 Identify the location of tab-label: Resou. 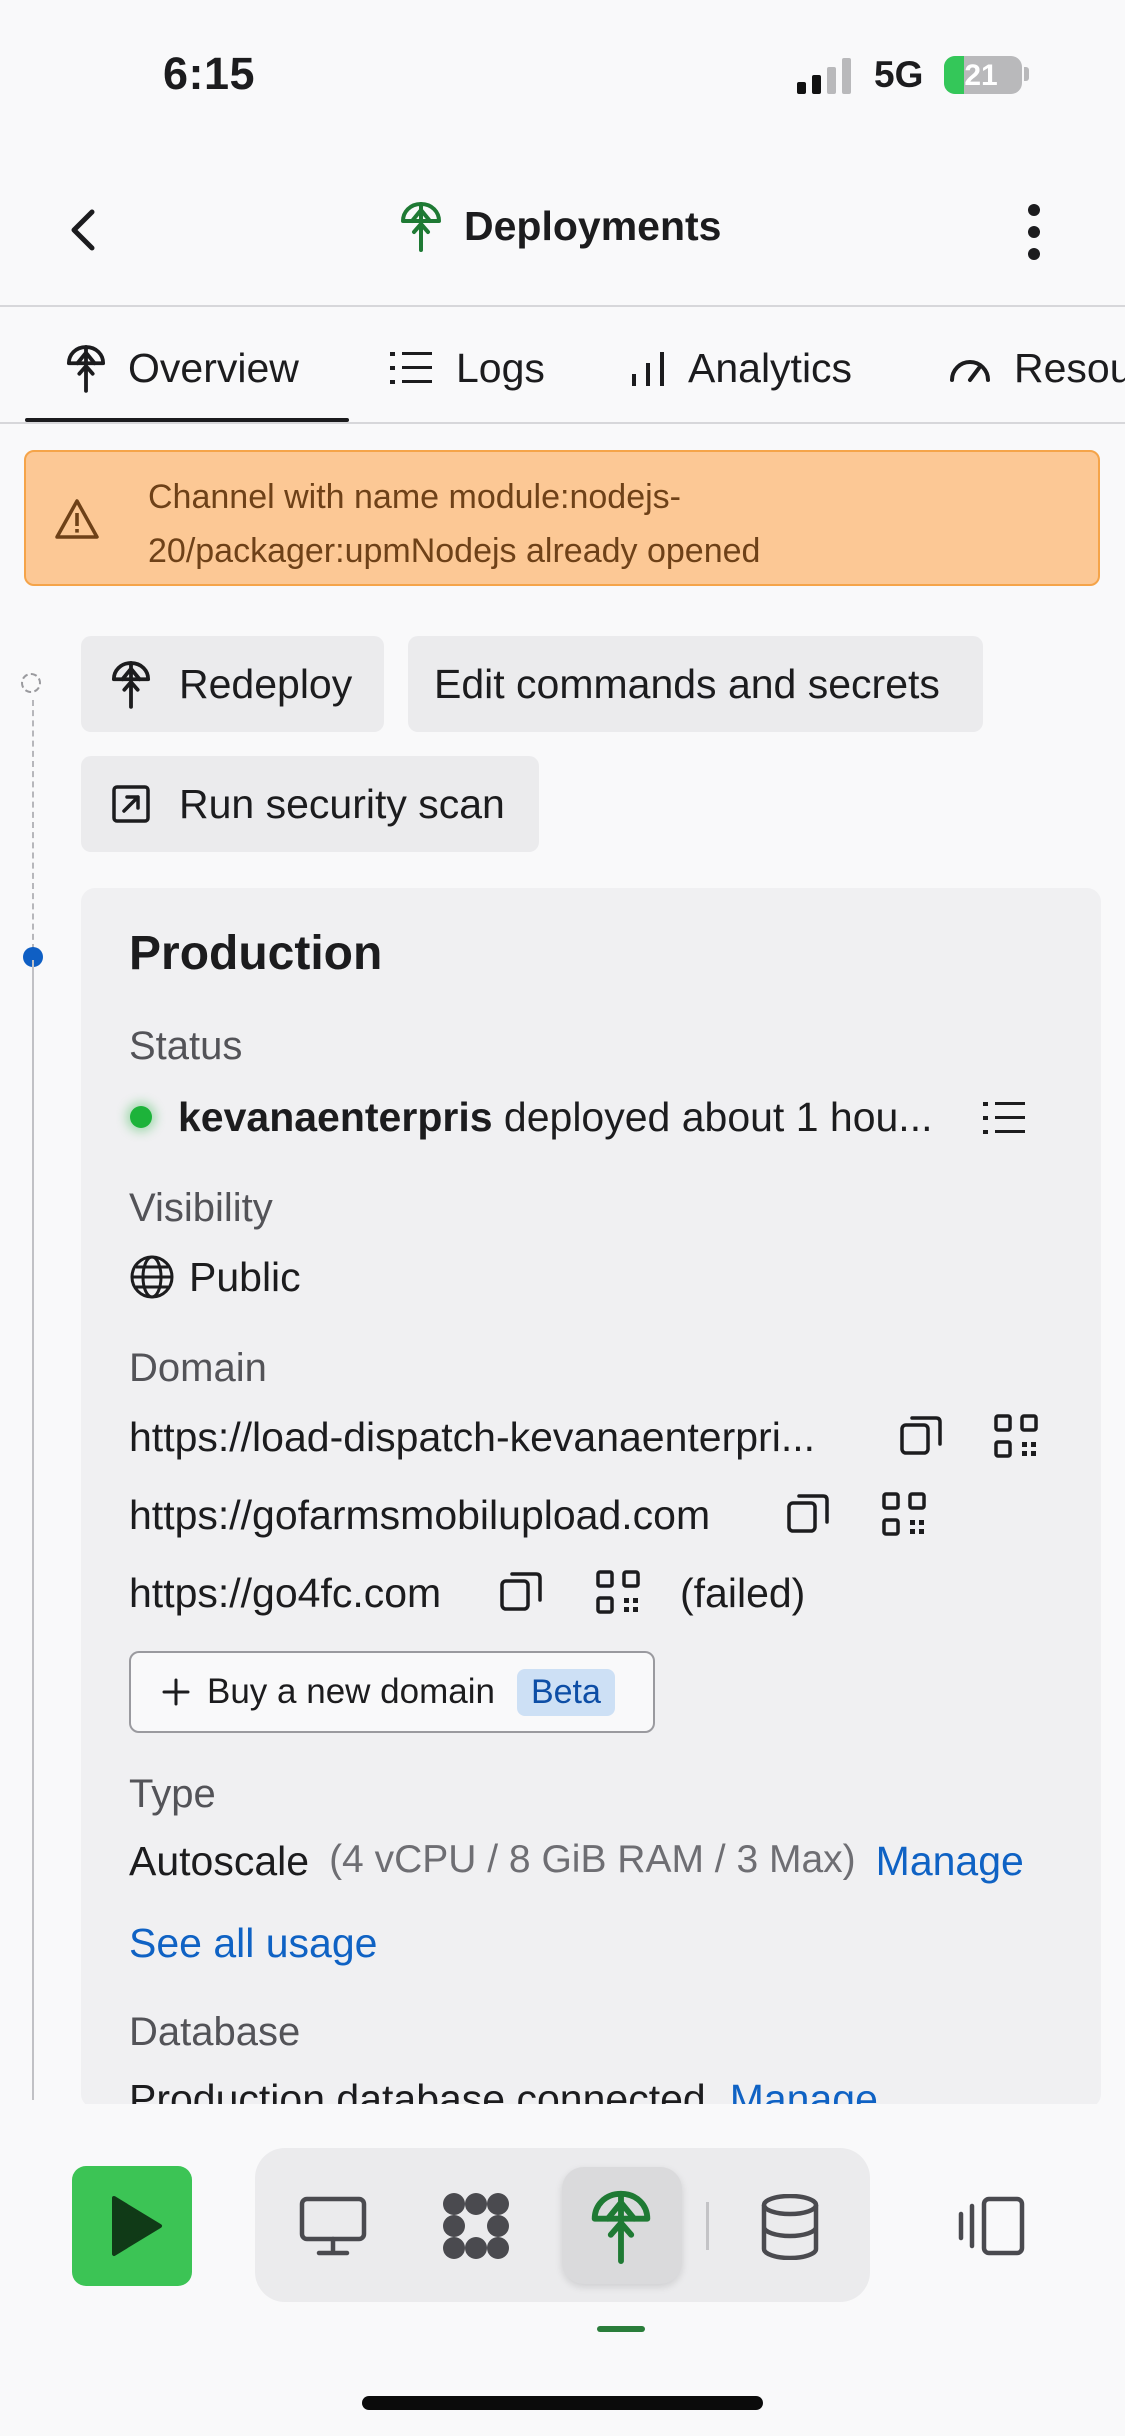
(1069, 367).